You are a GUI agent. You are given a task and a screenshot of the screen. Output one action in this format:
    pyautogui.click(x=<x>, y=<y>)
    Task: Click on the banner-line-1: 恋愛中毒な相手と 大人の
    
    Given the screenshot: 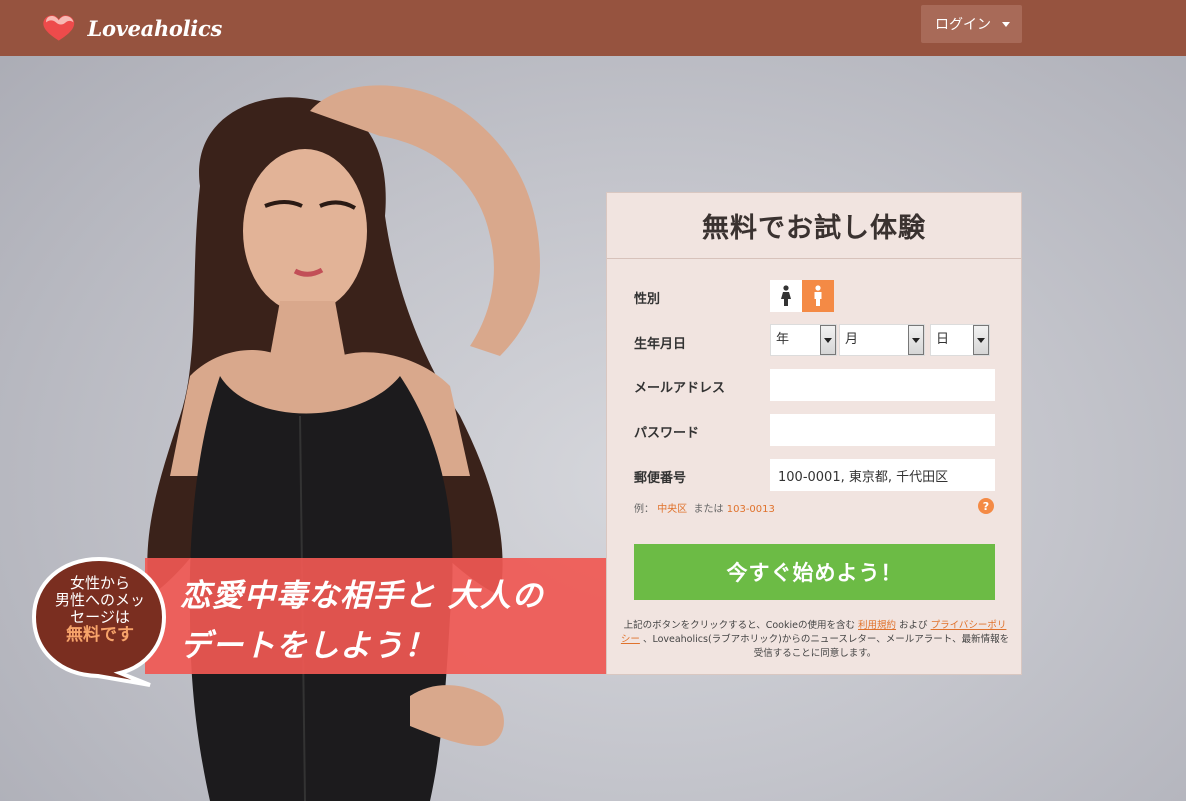 What is the action you would take?
    pyautogui.click(x=362, y=596)
    